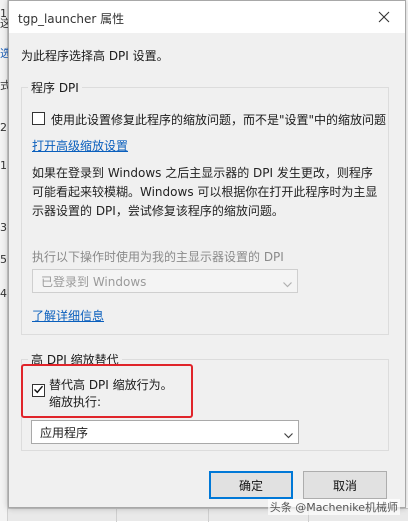 This screenshot has width=408, height=522. What do you see at coordinates (158, 257) in the screenshot?
I see `dpi-select-label: 执行以下操作时使用为我的主显示器设置的 DPI` at bounding box center [158, 257].